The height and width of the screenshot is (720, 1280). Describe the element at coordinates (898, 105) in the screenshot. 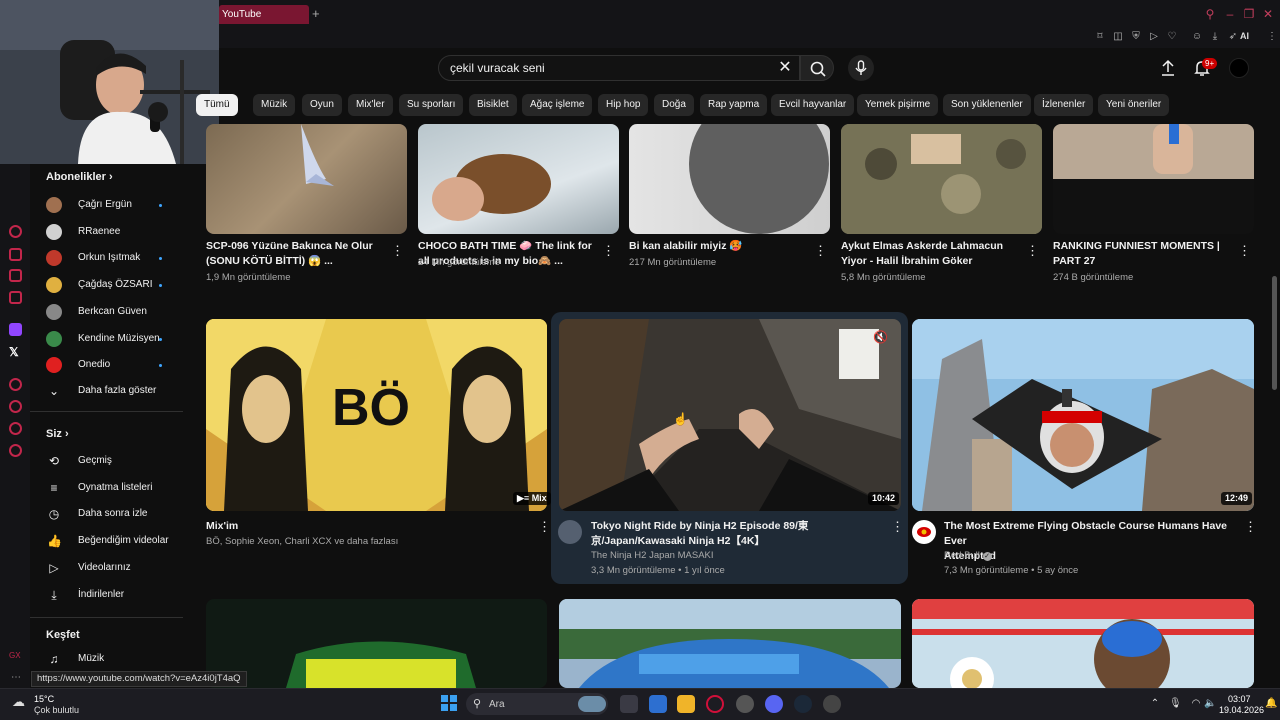

I see `chip-11: Yemek pişirme` at that location.